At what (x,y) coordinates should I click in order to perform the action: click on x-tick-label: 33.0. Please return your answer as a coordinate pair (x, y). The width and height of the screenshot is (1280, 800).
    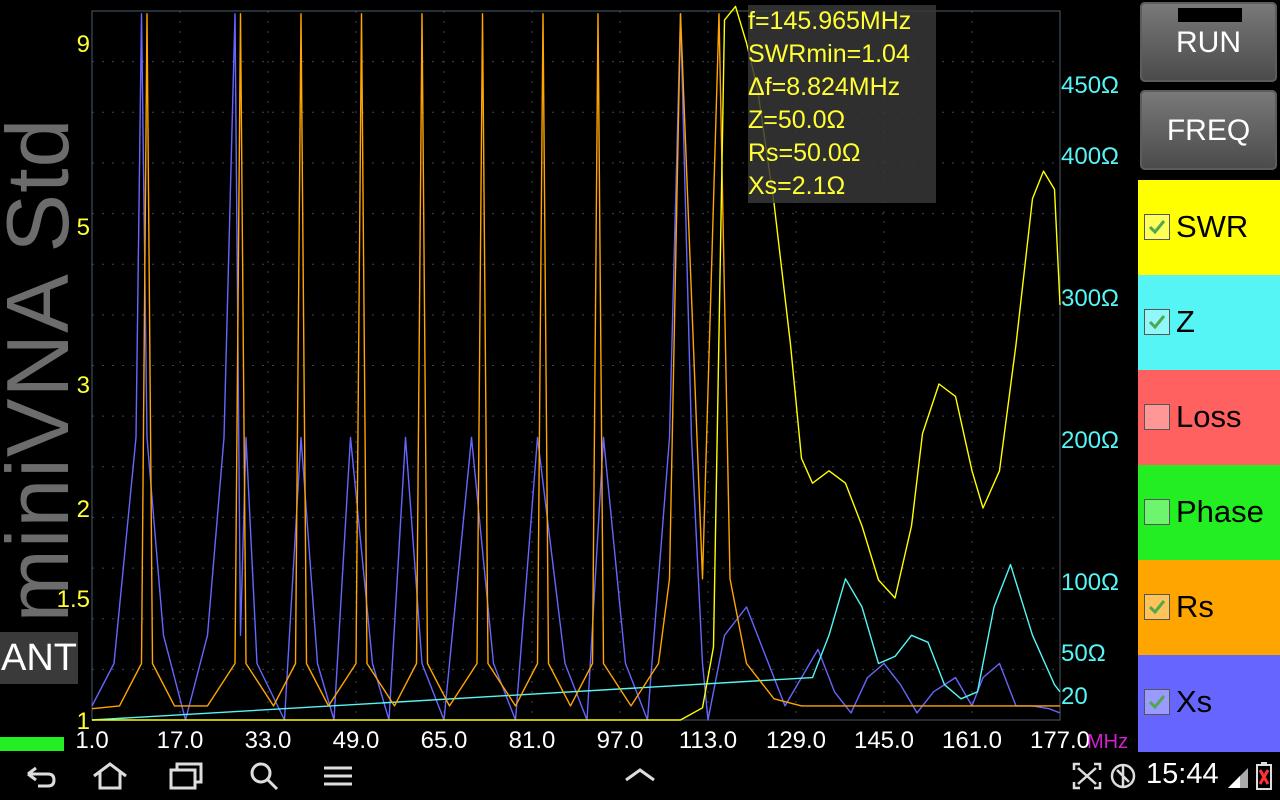
    Looking at the image, I should click on (268, 739).